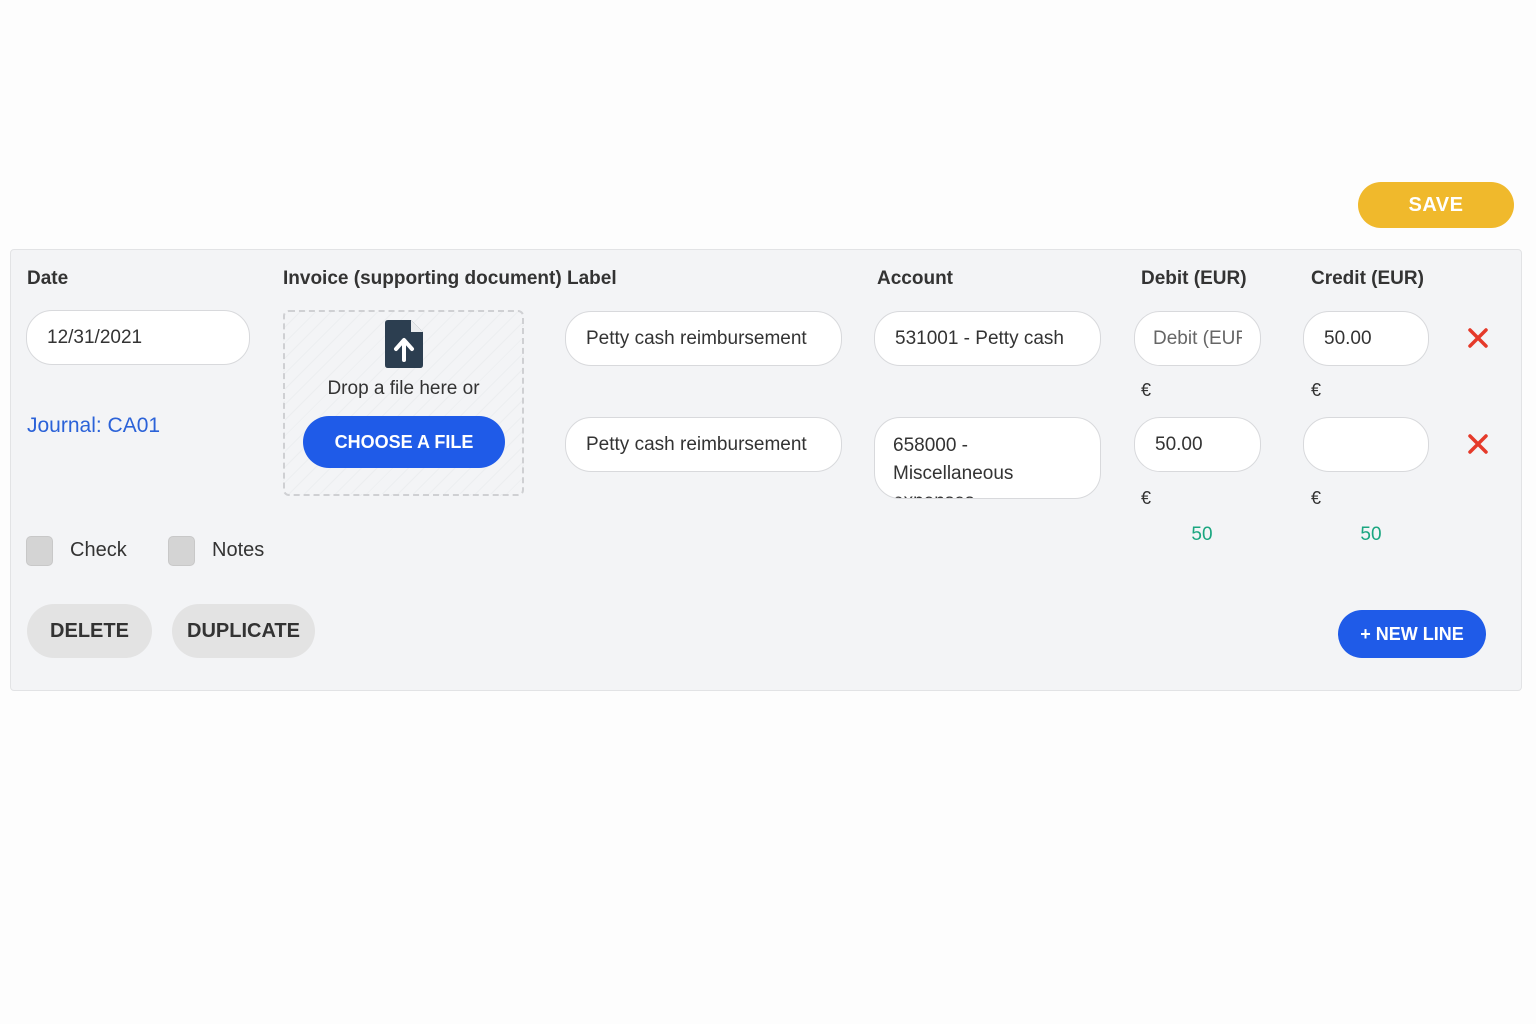 This screenshot has width=1536, height=1024. I want to click on credit-total: 50, so click(1371, 534).